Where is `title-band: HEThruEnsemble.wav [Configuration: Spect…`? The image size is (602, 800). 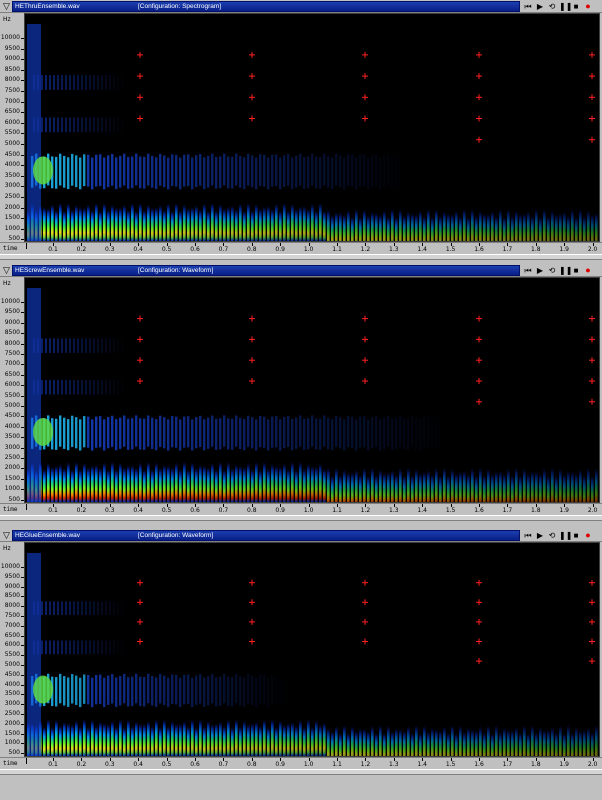
title-band: HEThruEnsemble.wav [Configuration: Spect… is located at coordinates (266, 6).